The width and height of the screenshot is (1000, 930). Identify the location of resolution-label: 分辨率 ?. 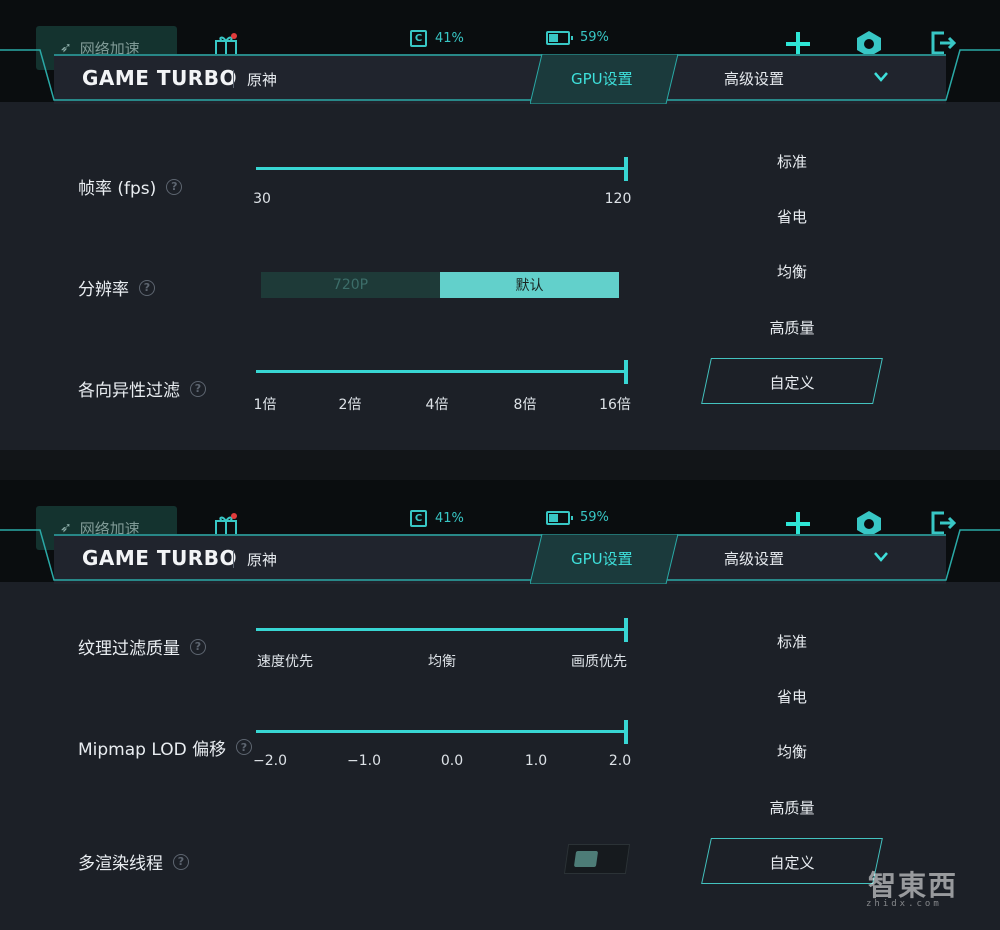
(116, 287).